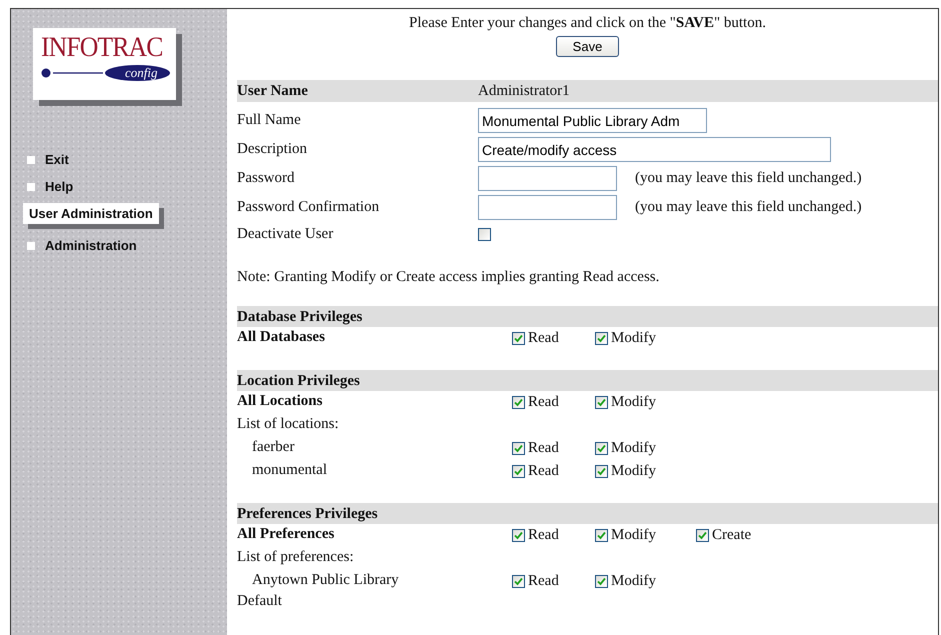 The height and width of the screenshot is (635, 941). What do you see at coordinates (732, 535) in the screenshot?
I see `checkbox-label: Create` at bounding box center [732, 535].